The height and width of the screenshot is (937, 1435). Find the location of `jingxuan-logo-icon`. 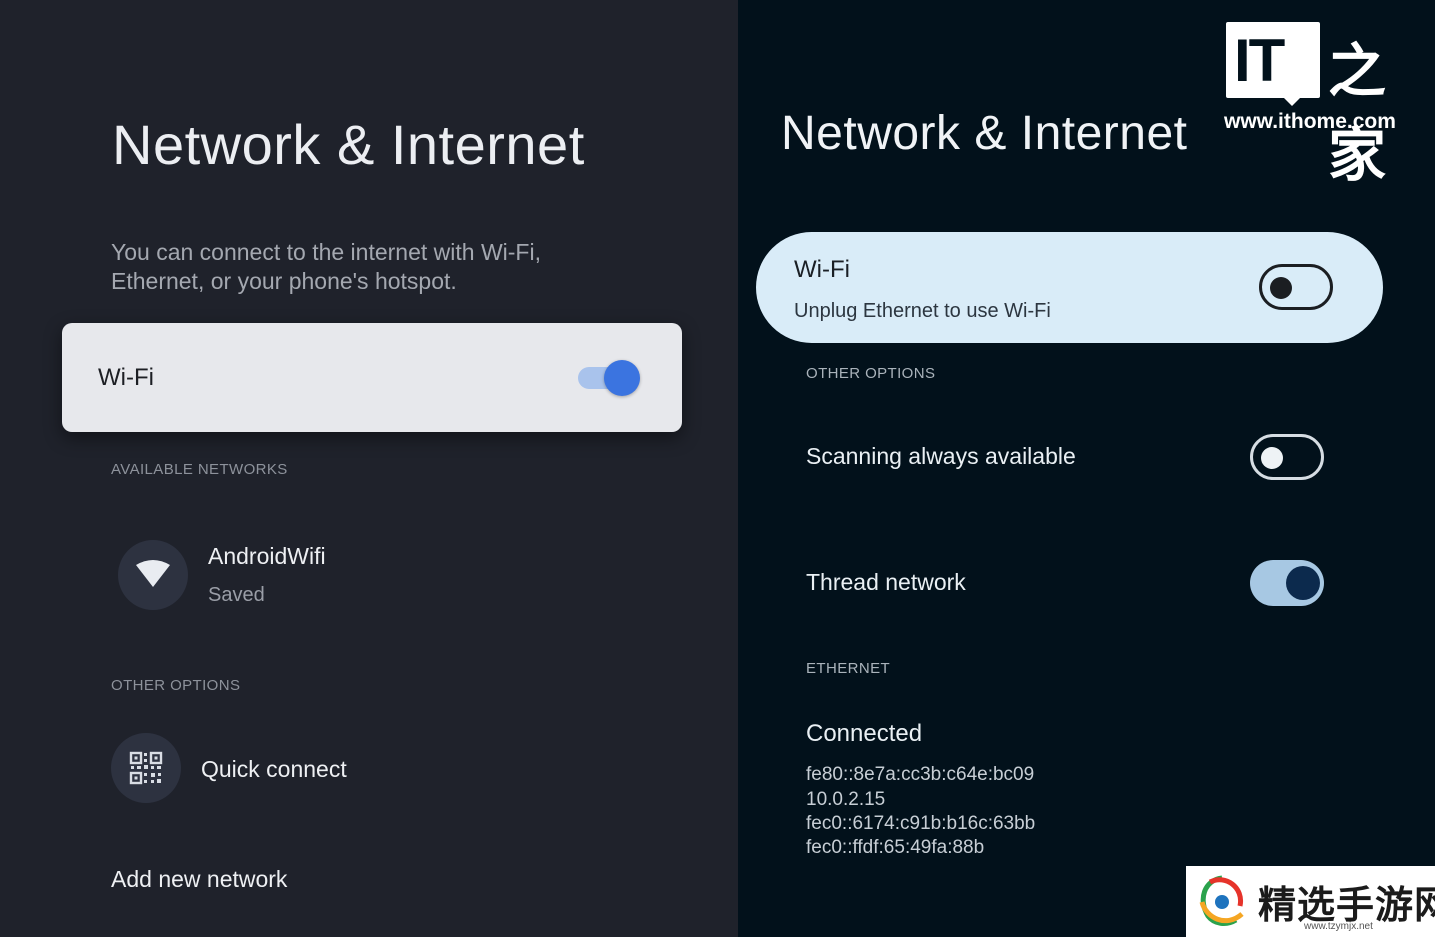

jingxuan-logo-icon is located at coordinates (1221, 900).